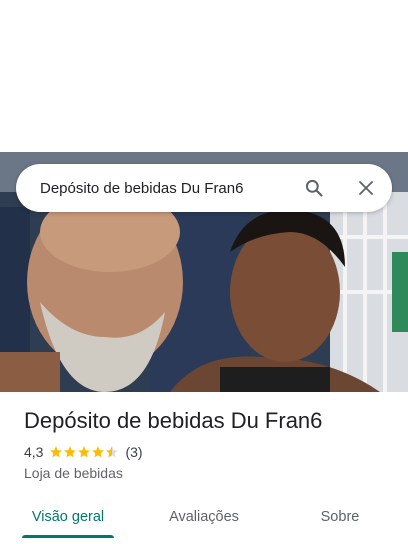 This screenshot has height=544, width=408. Describe the element at coordinates (366, 188) in the screenshot. I see `close-icon` at that location.